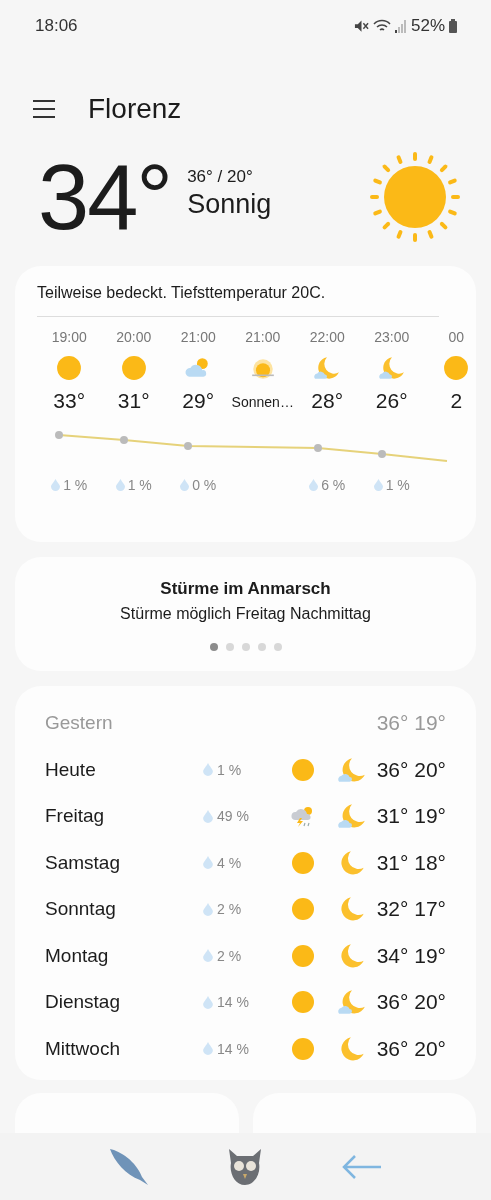 The height and width of the screenshot is (1200, 491). I want to click on weather-condition: Sonnig, so click(229, 204).